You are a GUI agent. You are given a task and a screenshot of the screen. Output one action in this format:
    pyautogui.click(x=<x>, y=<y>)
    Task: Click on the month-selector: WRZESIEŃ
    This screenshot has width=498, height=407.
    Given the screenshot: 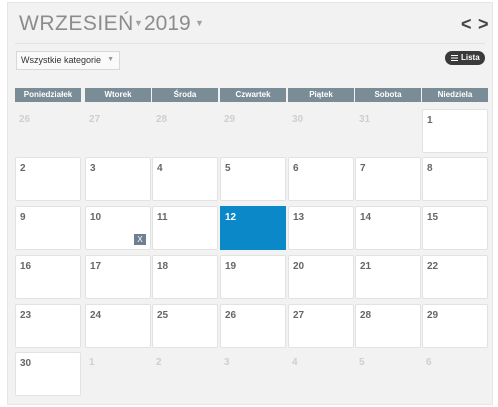 What is the action you would take?
    pyautogui.click(x=76, y=24)
    